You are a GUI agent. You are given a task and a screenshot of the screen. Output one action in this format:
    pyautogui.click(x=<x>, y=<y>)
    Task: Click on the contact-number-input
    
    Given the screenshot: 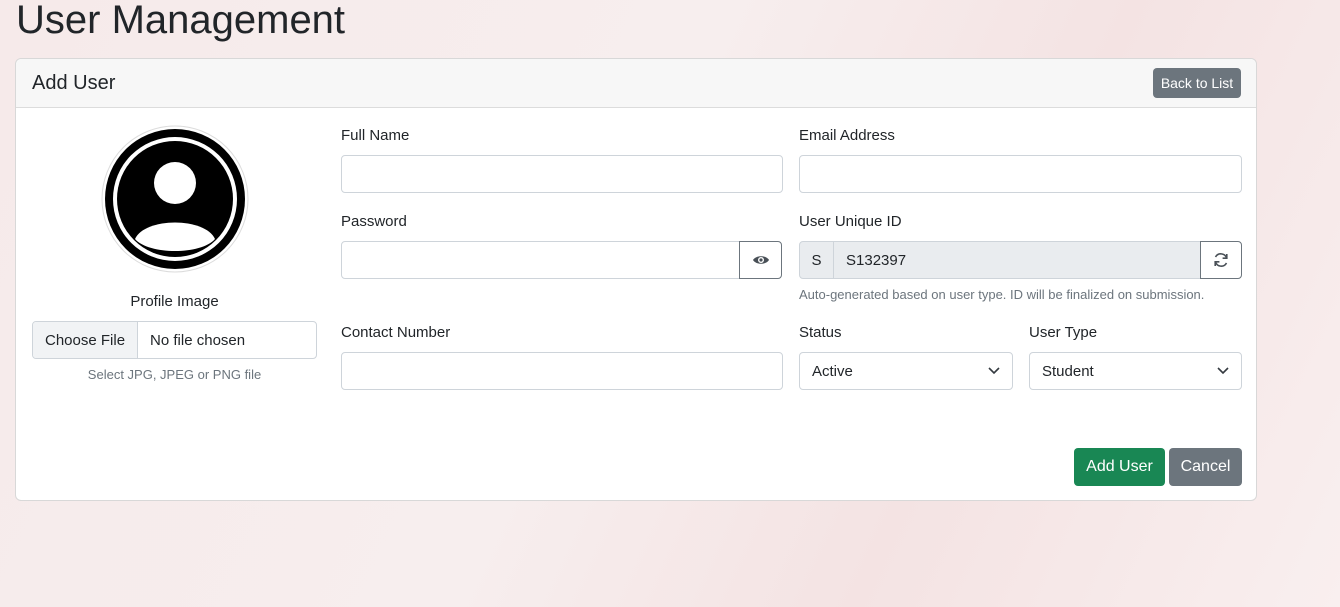 What is the action you would take?
    pyautogui.click(x=562, y=371)
    